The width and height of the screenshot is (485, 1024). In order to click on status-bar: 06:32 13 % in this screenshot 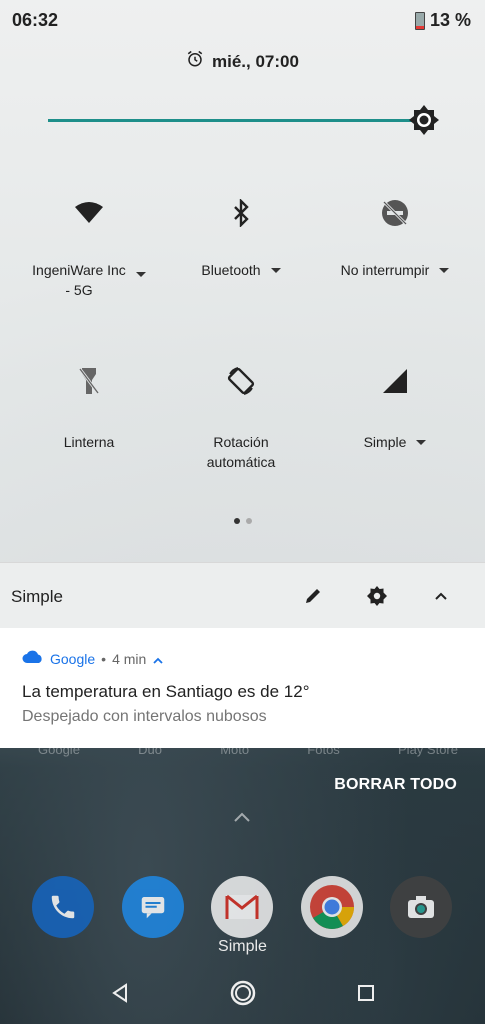, I will do `click(242, 20)`.